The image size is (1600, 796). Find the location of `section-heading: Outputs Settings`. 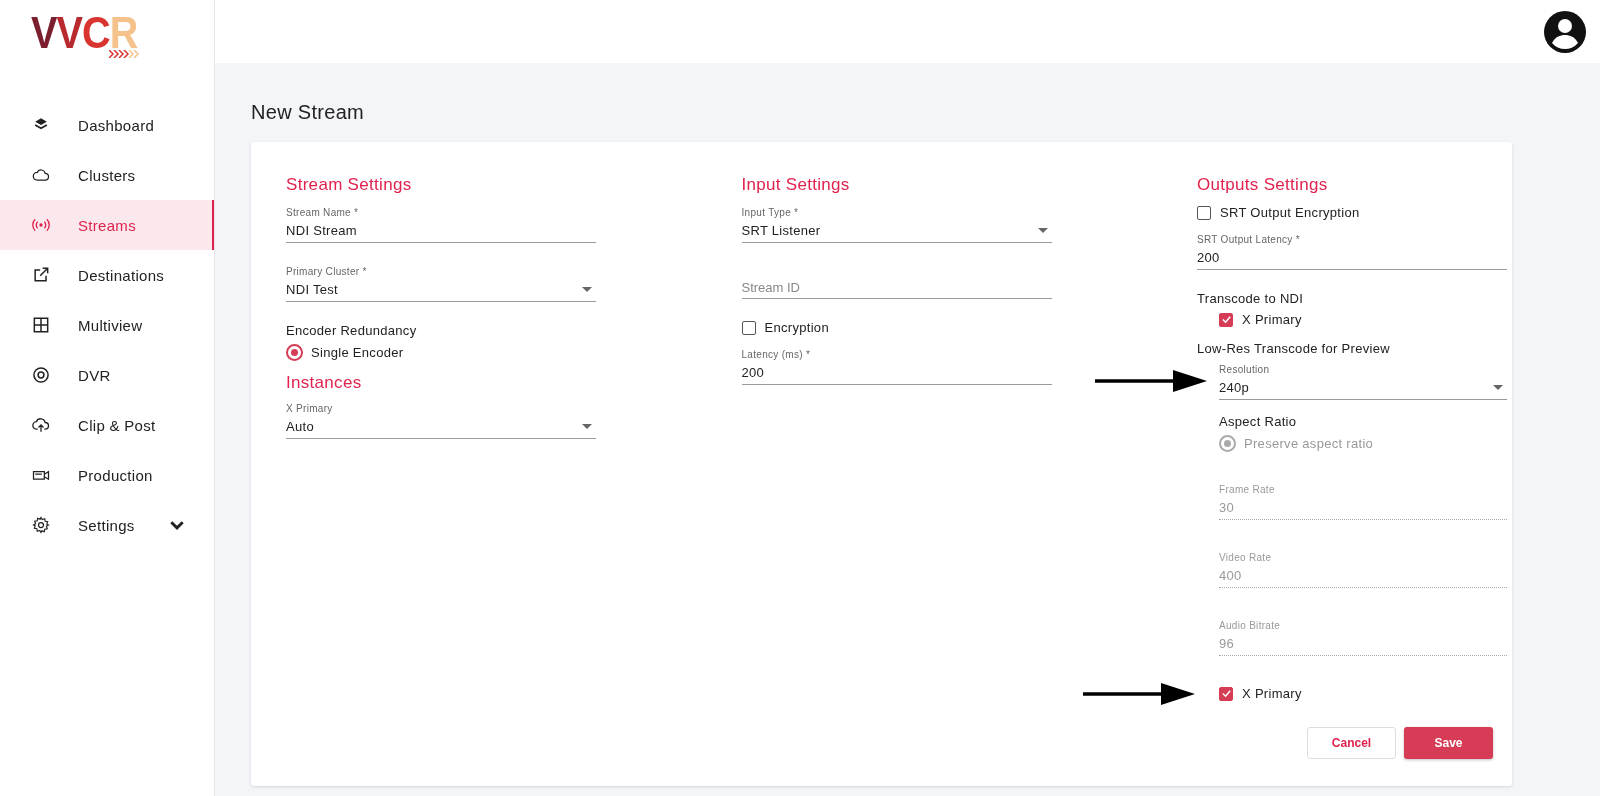

section-heading: Outputs Settings is located at coordinates (1263, 185).